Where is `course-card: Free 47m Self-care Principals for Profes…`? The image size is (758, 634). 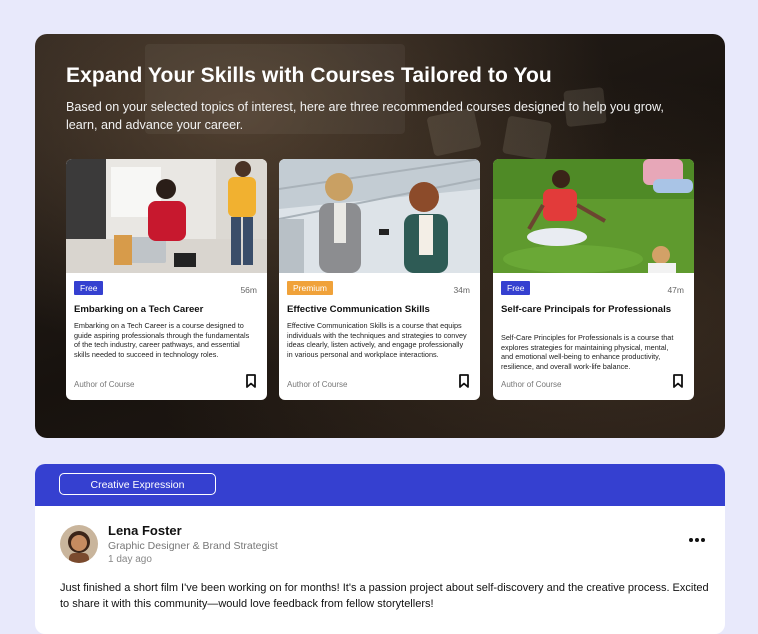
course-card: Free 47m Self-care Principals for Profes… is located at coordinates (593, 279).